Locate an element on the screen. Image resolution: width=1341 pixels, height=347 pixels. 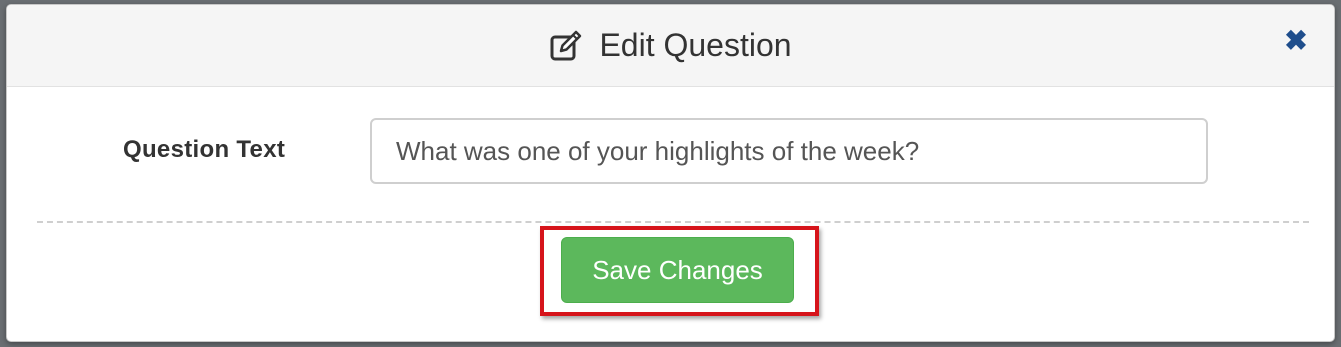
question-text-input is located at coordinates (789, 151).